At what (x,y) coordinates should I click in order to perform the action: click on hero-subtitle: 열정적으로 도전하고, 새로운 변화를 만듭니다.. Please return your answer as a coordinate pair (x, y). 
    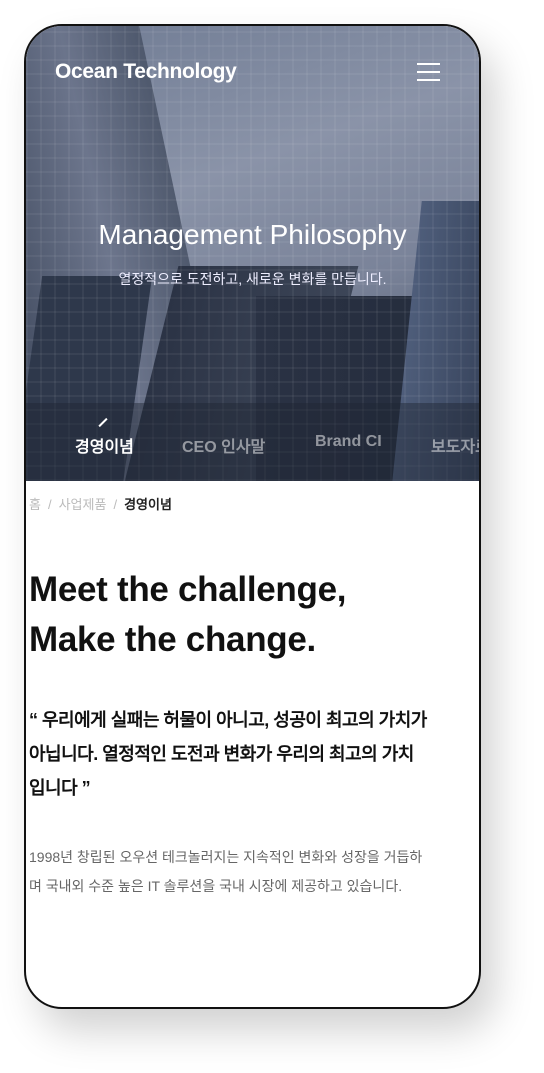
    Looking at the image, I should click on (252, 279).